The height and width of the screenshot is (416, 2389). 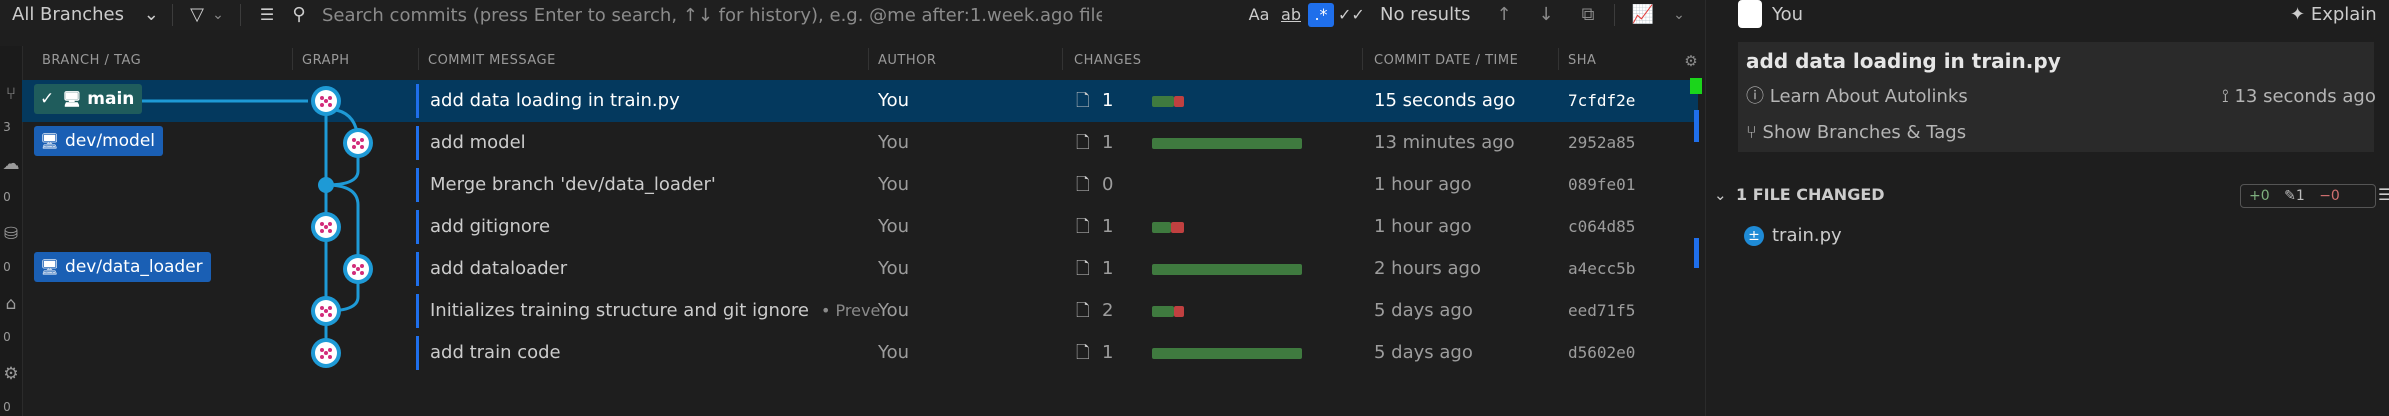 What do you see at coordinates (1602, 310) in the screenshot?
I see `commit-sha: eed71f5` at bounding box center [1602, 310].